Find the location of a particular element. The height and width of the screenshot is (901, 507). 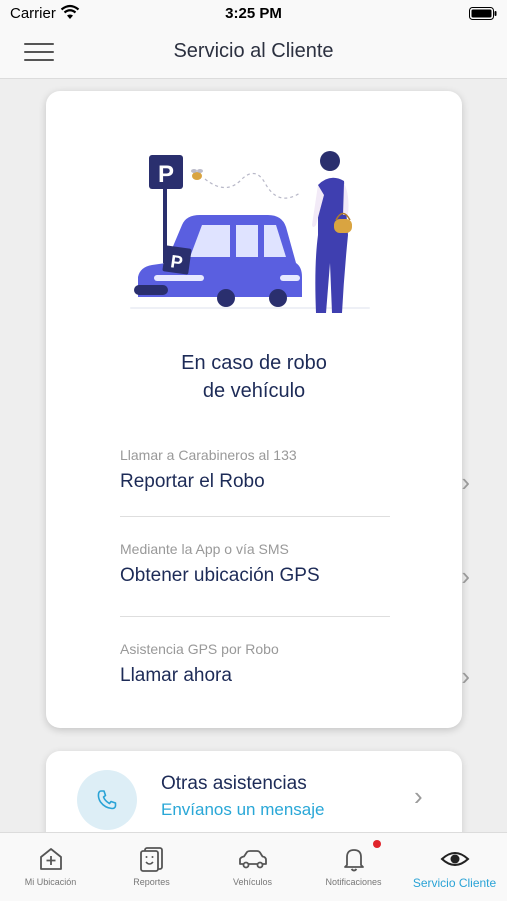

svg-text: P is located at coordinates (166, 174).